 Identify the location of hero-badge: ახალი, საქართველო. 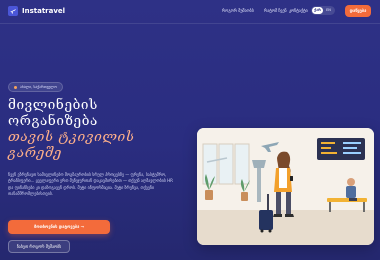
(35, 87).